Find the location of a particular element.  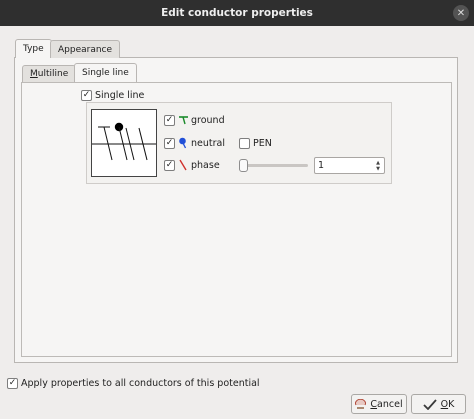

single-line-label: Single line is located at coordinates (120, 95).